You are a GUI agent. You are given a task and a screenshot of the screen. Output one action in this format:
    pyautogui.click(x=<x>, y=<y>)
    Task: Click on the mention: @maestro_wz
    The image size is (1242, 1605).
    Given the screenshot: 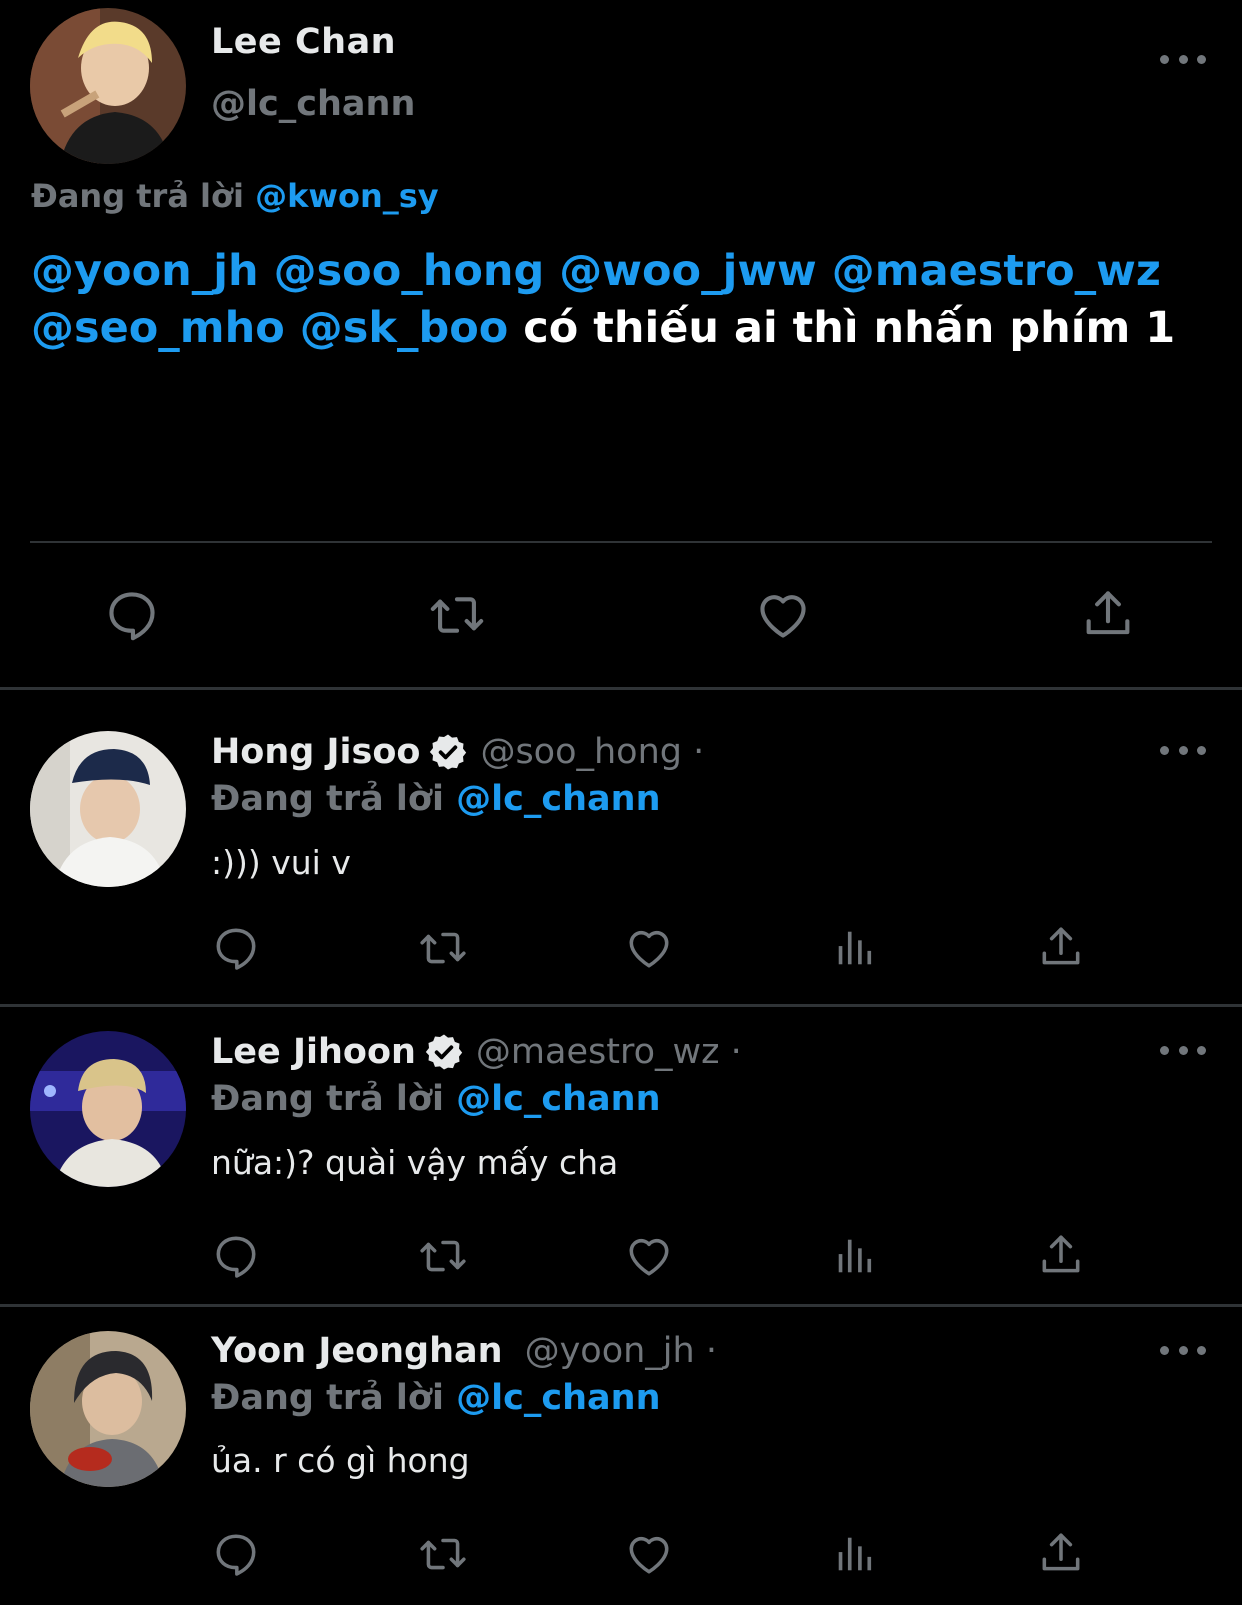 What is the action you would take?
    pyautogui.click(x=996, y=271)
    